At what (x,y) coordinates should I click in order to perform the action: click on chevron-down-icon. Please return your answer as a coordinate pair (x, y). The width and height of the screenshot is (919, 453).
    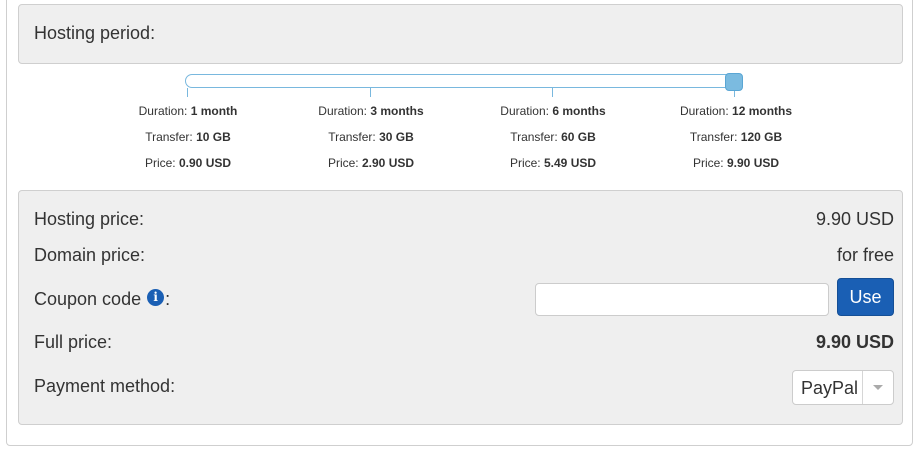
    Looking at the image, I should click on (878, 387).